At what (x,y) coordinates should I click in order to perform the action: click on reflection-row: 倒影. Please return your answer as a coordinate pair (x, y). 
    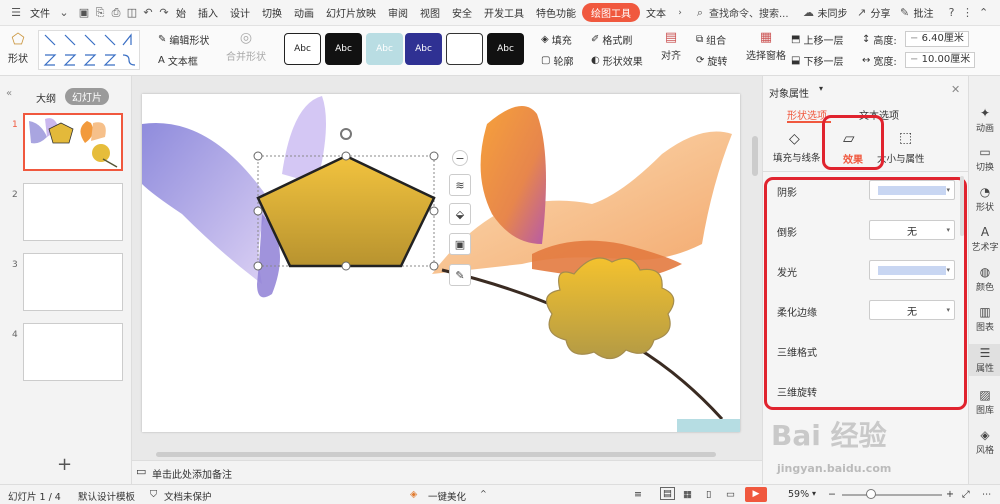
    Looking at the image, I should click on (787, 231).